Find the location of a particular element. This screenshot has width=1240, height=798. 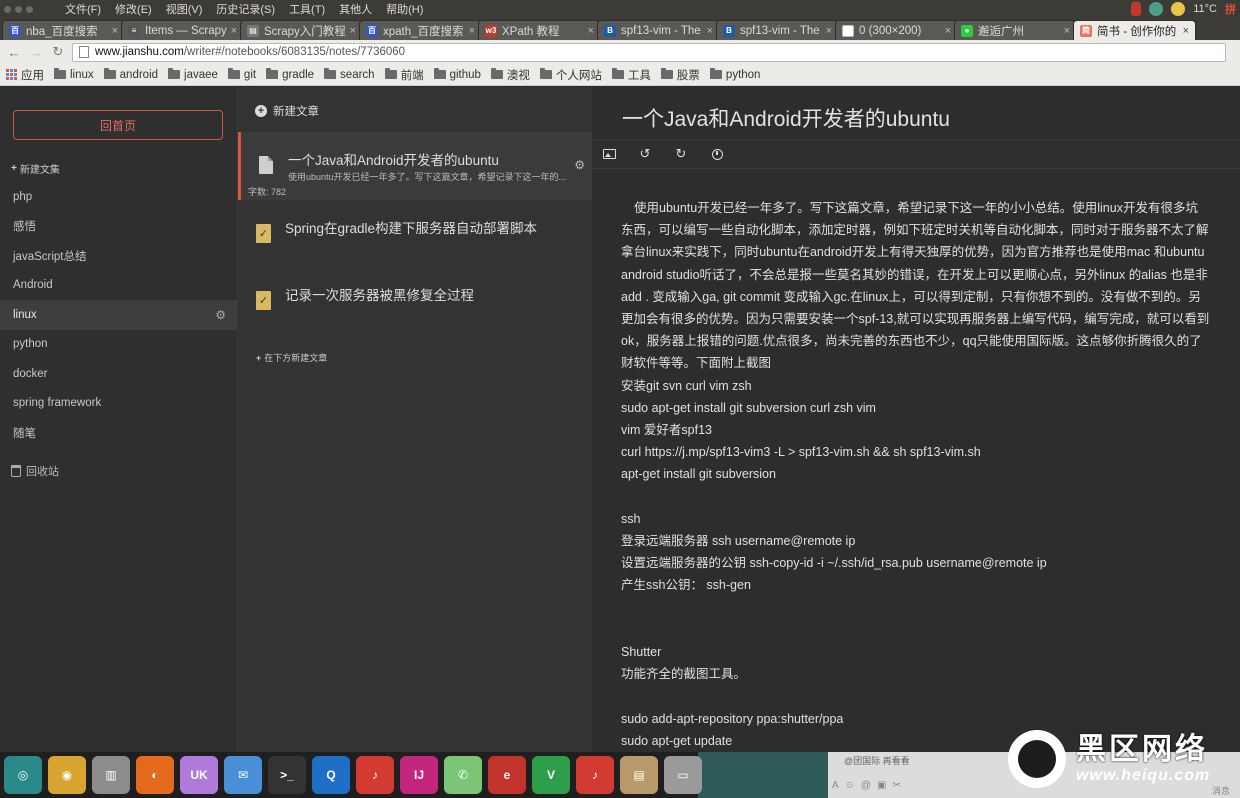

emoji-icon: ☺ is located at coordinates (850, 785).